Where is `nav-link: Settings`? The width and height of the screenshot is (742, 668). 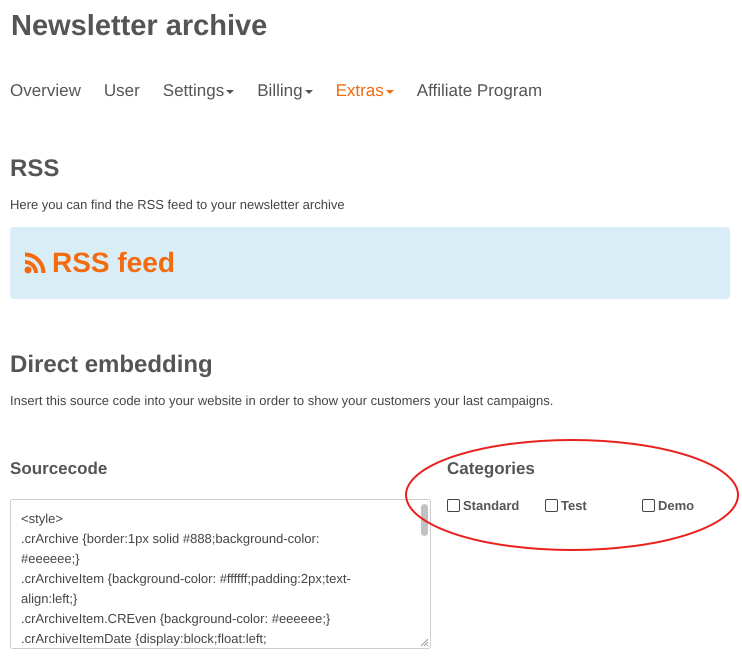 nav-link: Settings is located at coordinates (198, 91).